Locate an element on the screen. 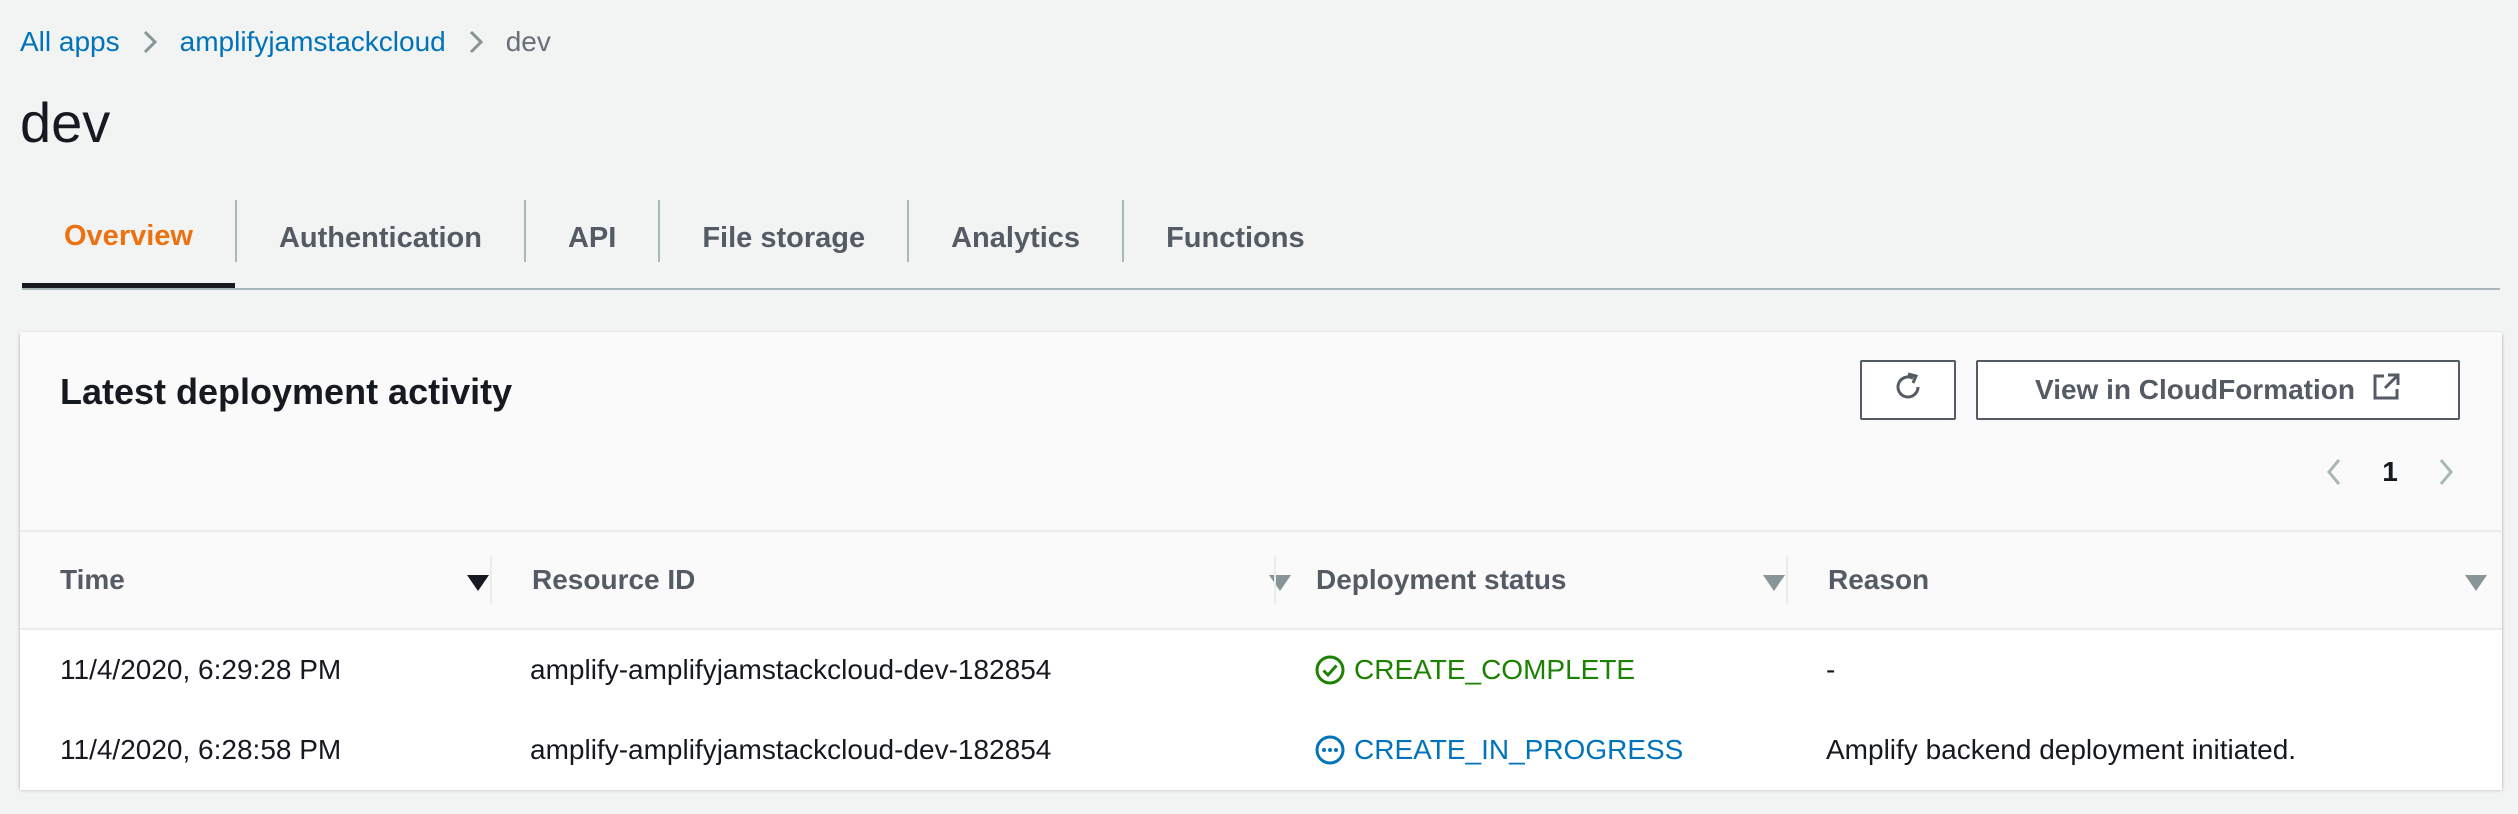  breadcrumb-current: dev is located at coordinates (528, 41).